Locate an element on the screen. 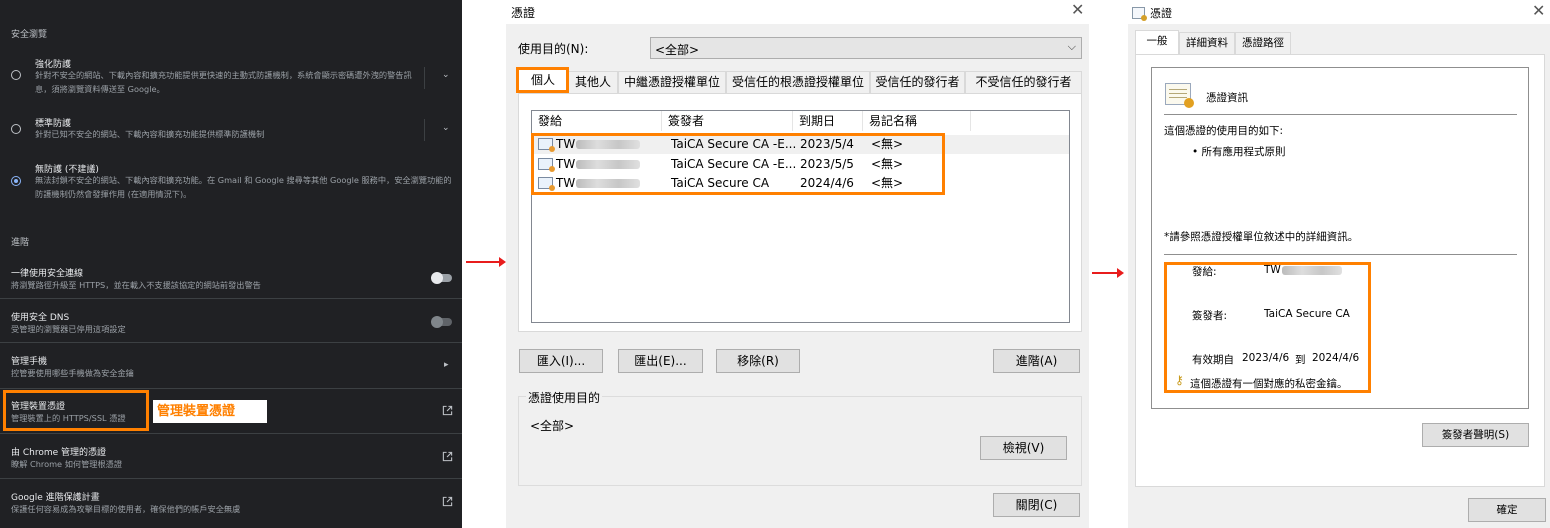 This screenshot has width=1550, height=528. section-advanced: 進階 is located at coordinates (20, 243).